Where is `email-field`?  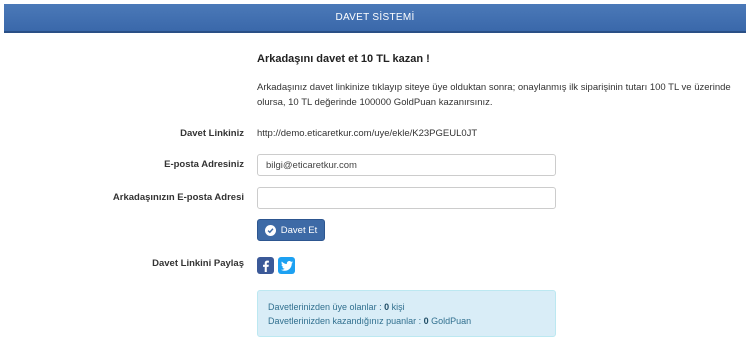
email-field is located at coordinates (406, 165).